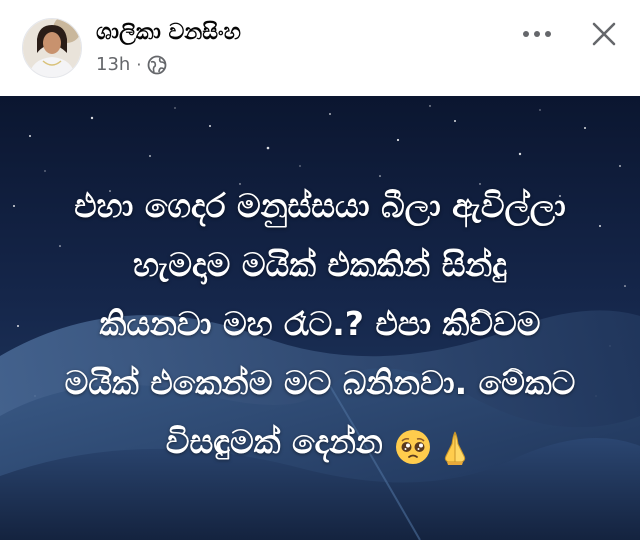  What do you see at coordinates (320, 205) in the screenshot?
I see `caption-line: එහා ගෙදර මනුස්සයා බීලා ඇවිල්ලා` at bounding box center [320, 205].